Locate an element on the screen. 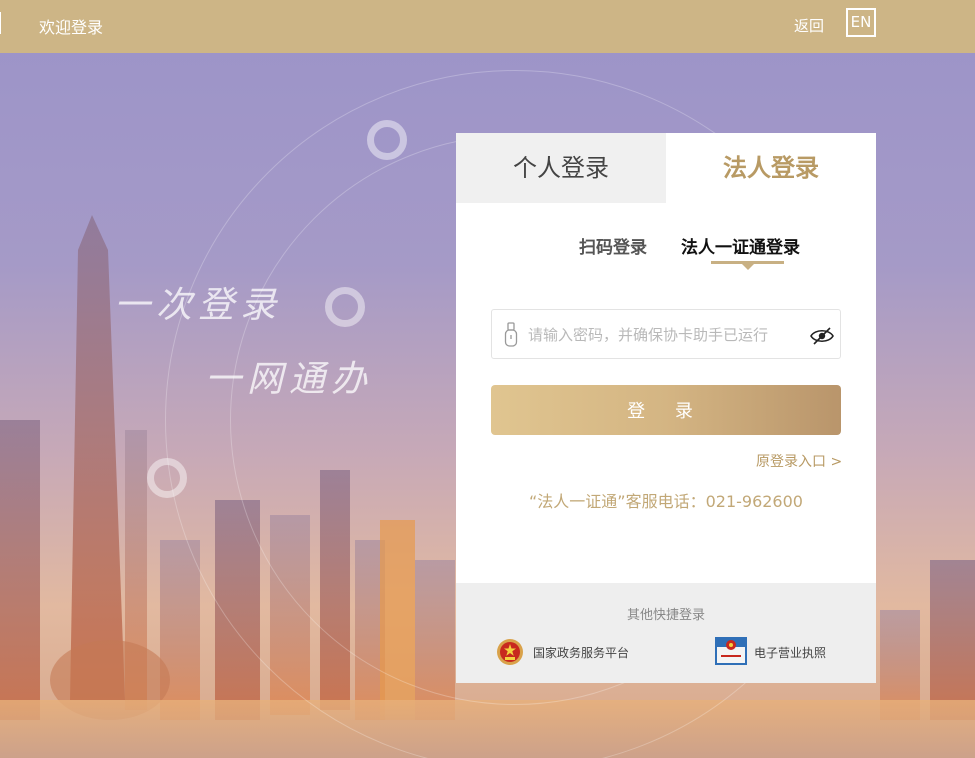  quick-login-label: 电子营业执照 is located at coordinates (790, 653).